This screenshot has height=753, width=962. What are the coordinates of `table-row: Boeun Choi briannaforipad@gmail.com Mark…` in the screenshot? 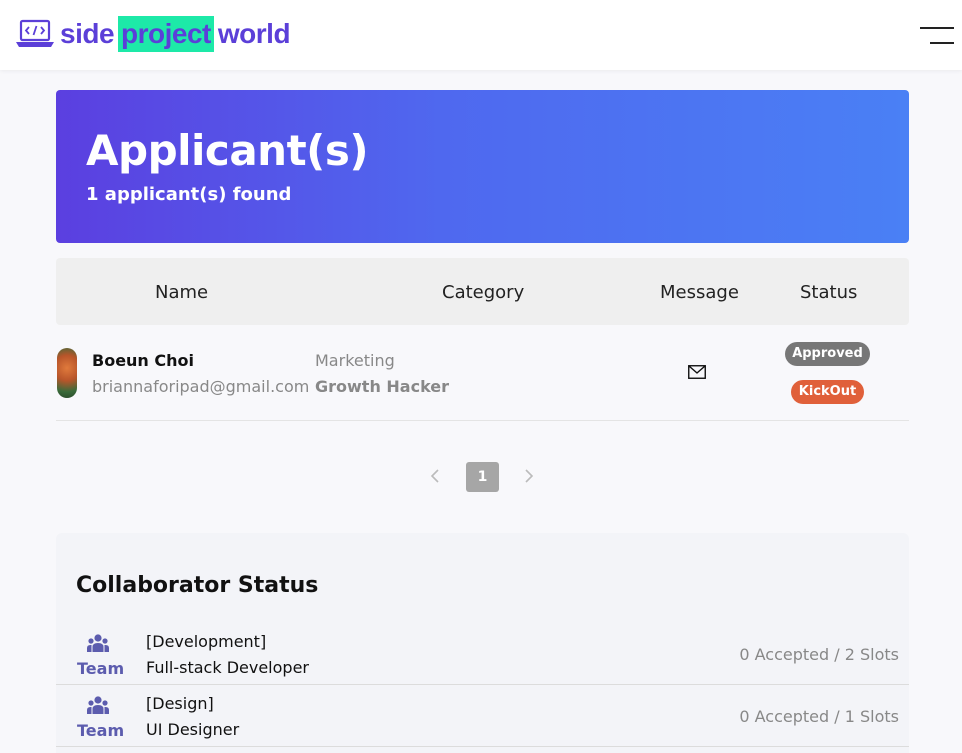 It's located at (482, 373).